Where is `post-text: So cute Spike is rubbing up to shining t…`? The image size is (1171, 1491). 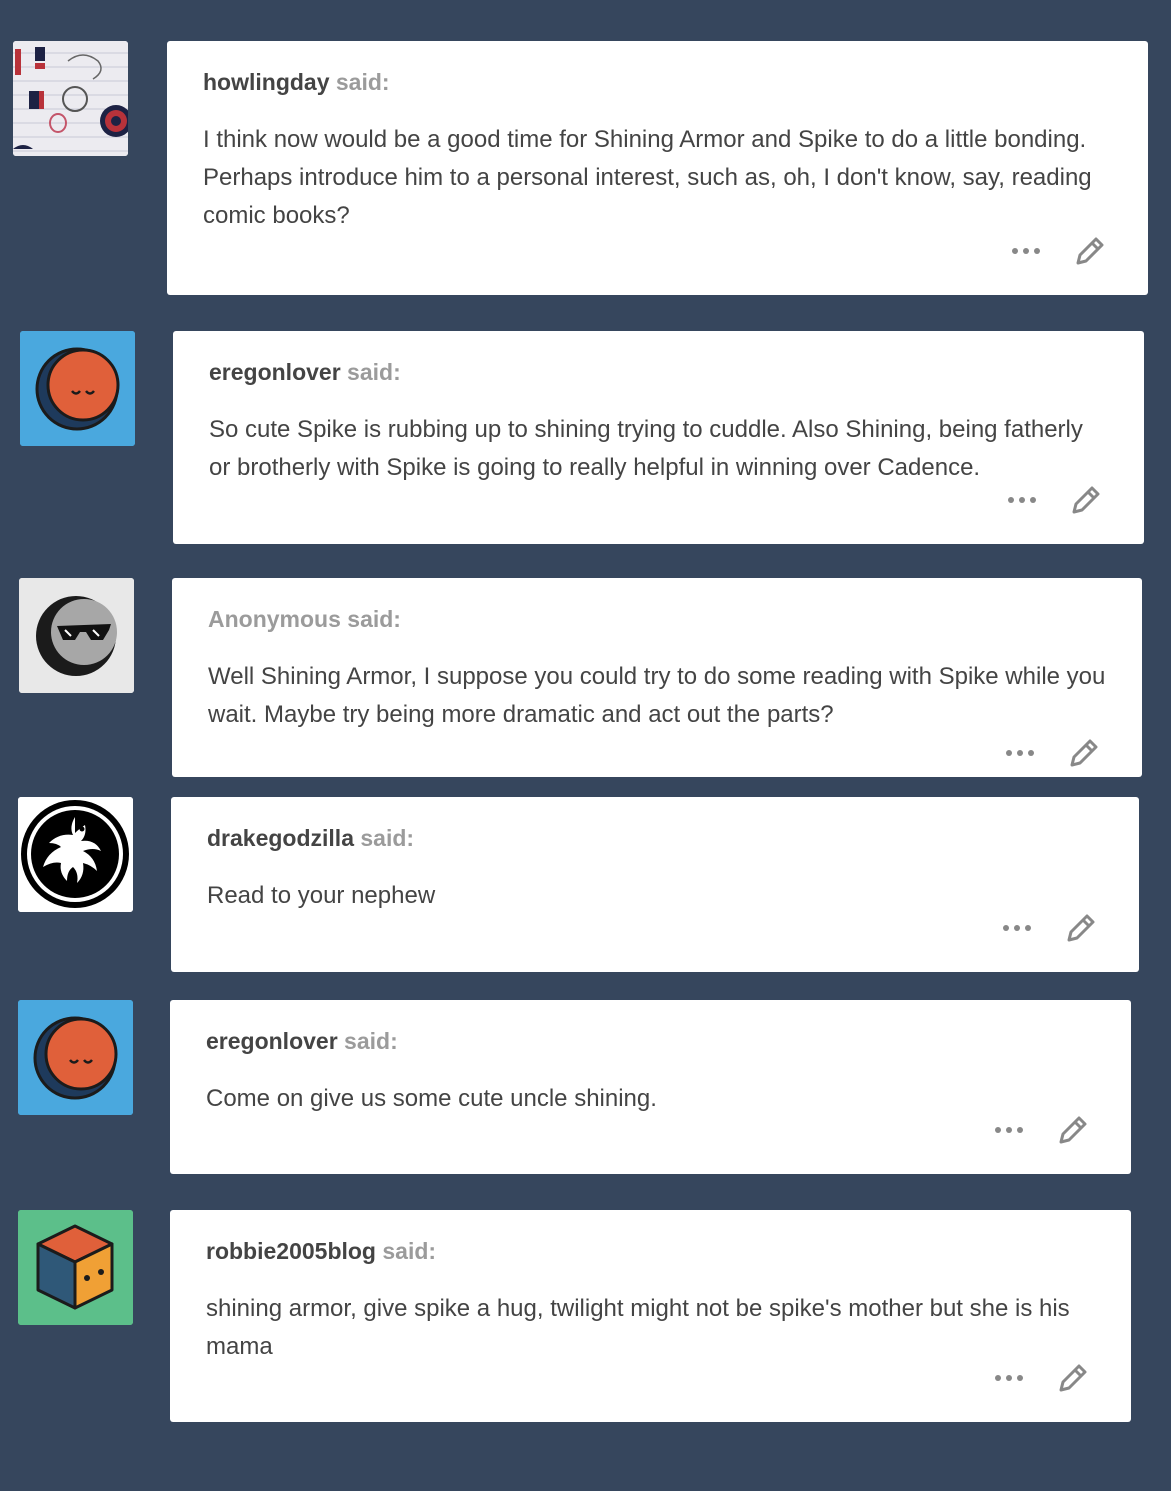
post-text: So cute Spike is rubbing up to shining t… is located at coordinates (646, 448).